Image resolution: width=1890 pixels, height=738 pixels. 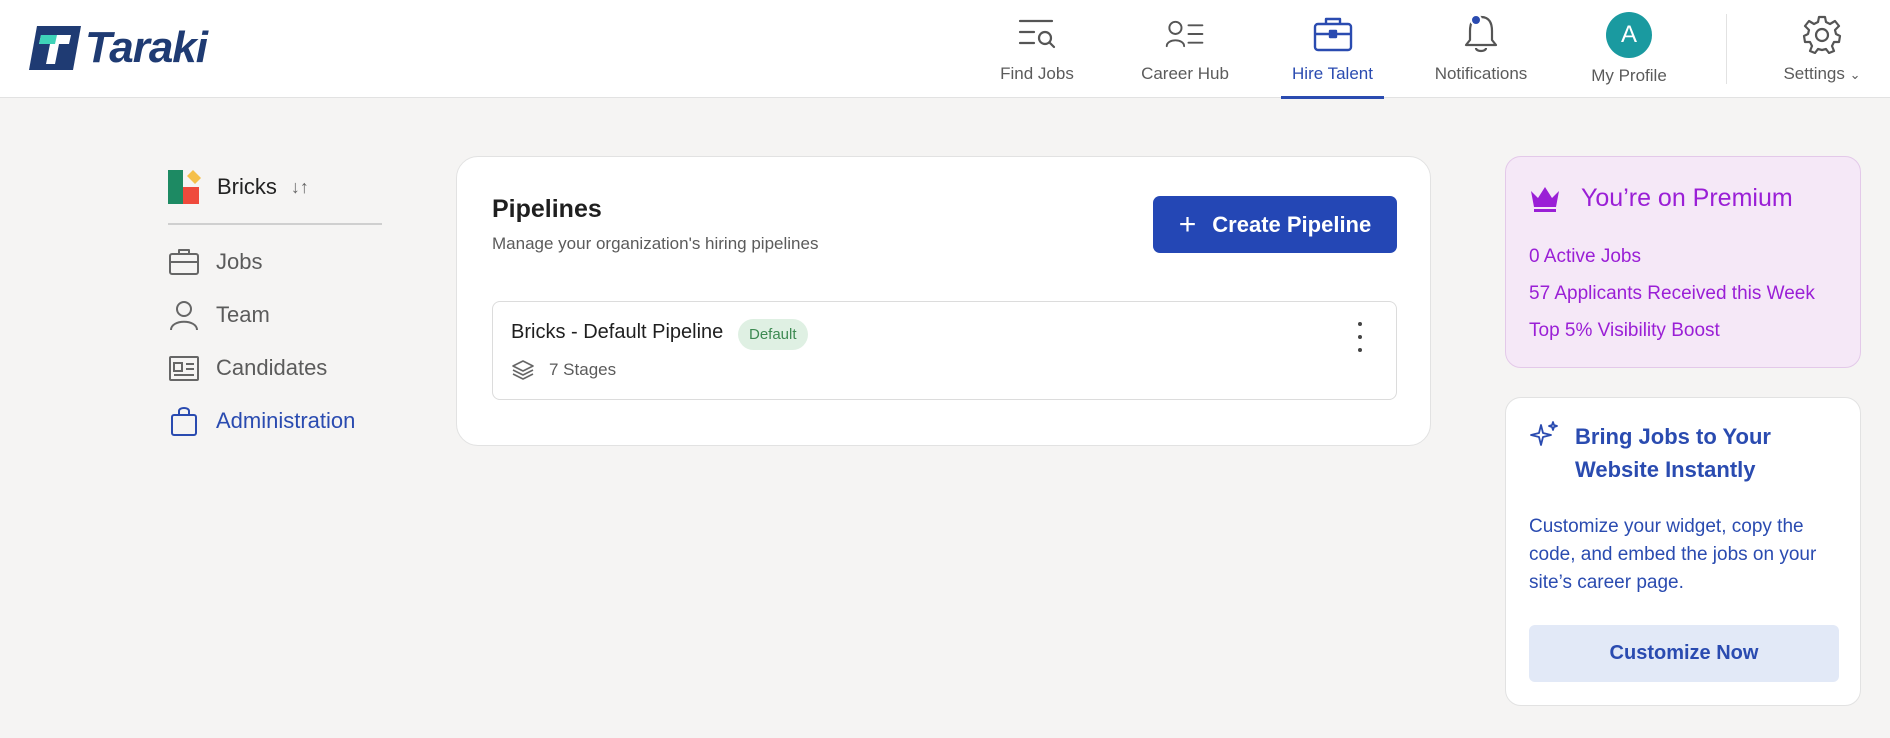 What do you see at coordinates (945, 49) in the screenshot?
I see `top-navigation-bar: Taraki Find Jobs Career Hub Hire Talent` at bounding box center [945, 49].